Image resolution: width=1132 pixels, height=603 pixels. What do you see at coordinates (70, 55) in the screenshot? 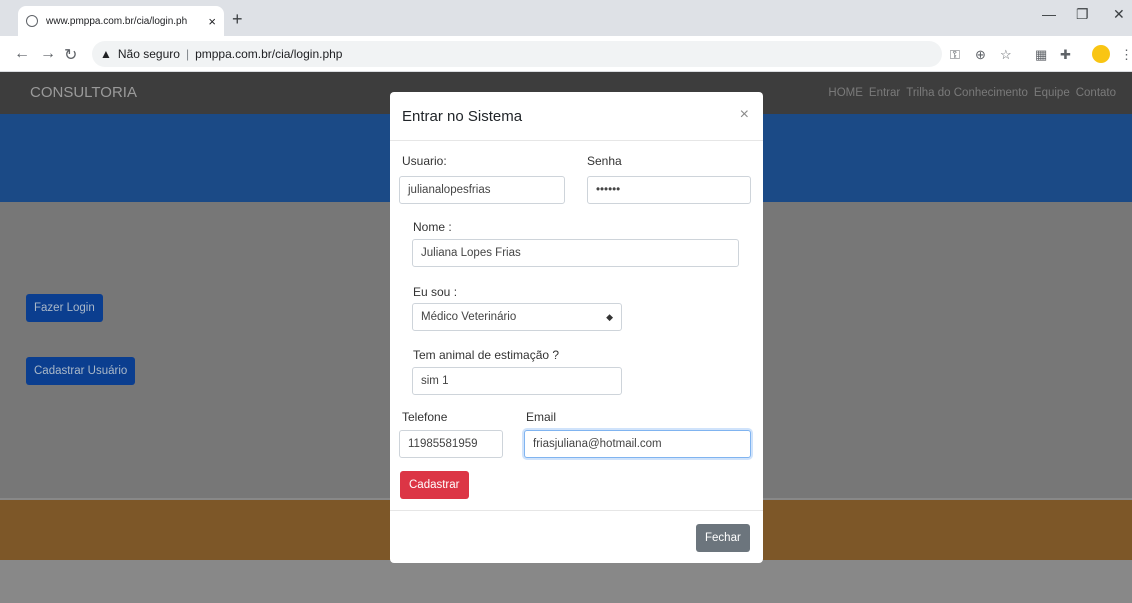
I see `reload-icon: ↻` at bounding box center [70, 55].